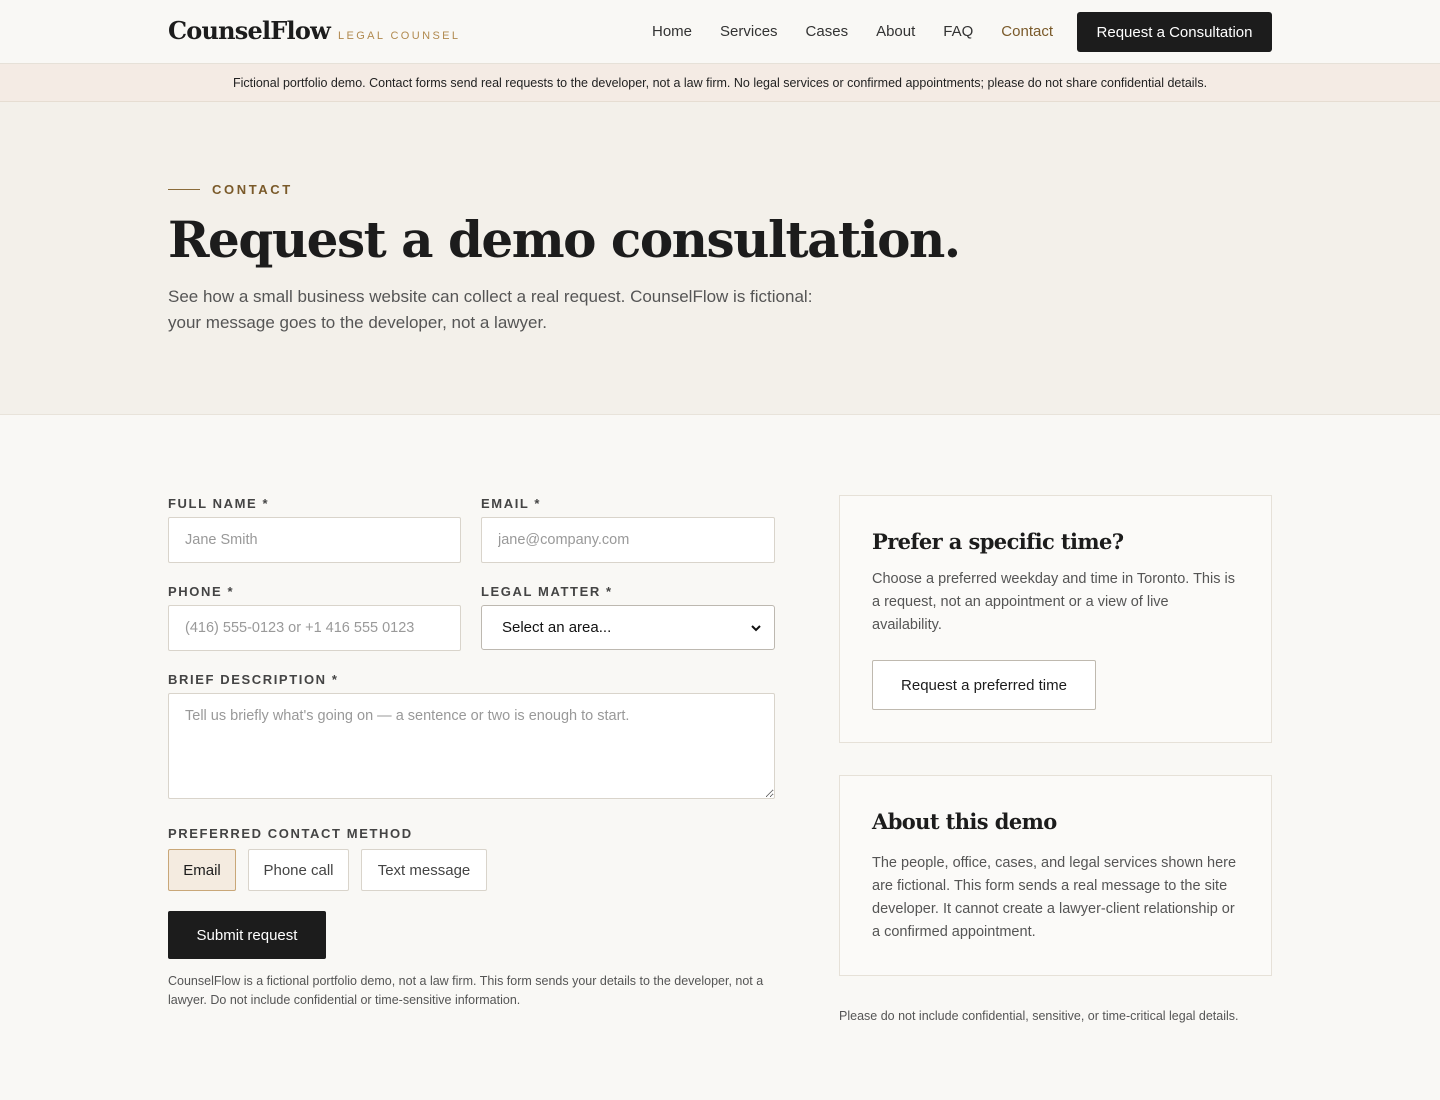 The image size is (1440, 1100). What do you see at coordinates (749, 31) in the screenshot?
I see `nav-services: Services` at bounding box center [749, 31].